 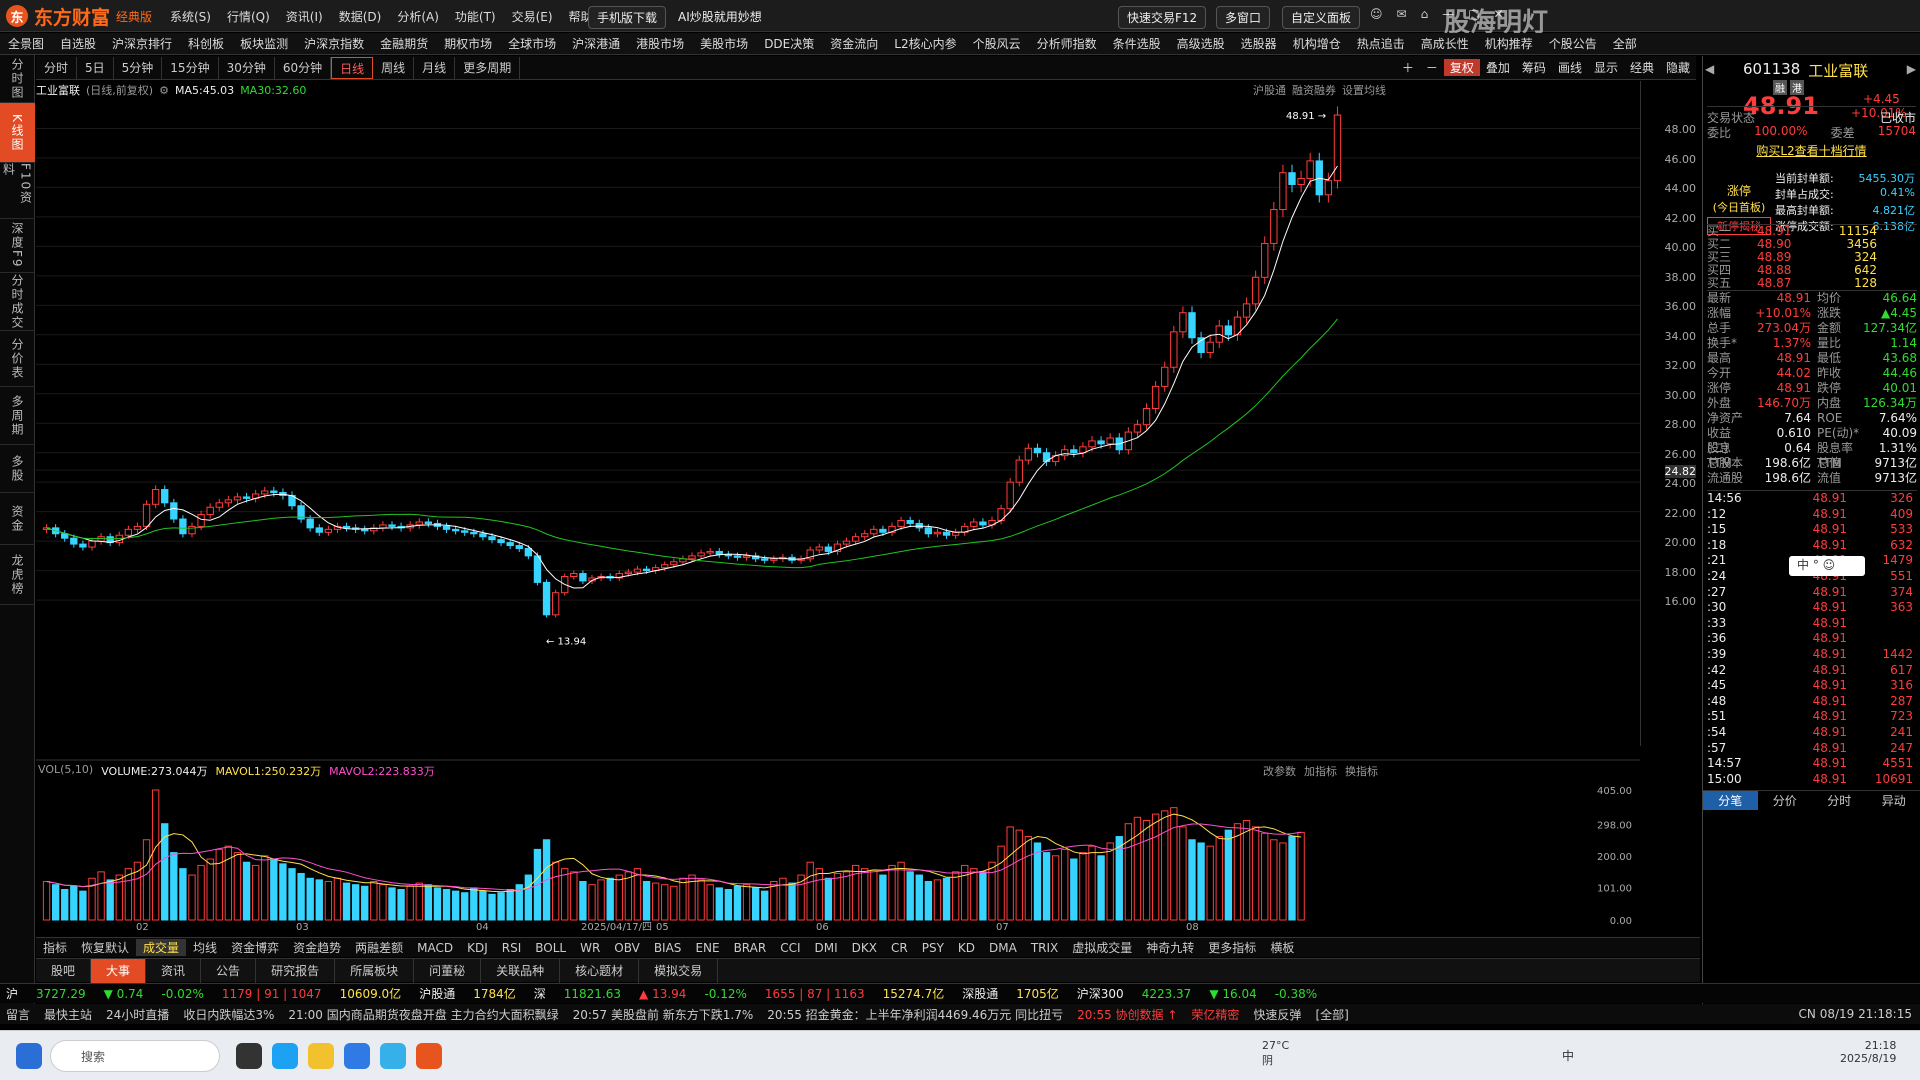 What do you see at coordinates (17, 575) in the screenshot?
I see `view-tab: 龙虎榜` at bounding box center [17, 575].